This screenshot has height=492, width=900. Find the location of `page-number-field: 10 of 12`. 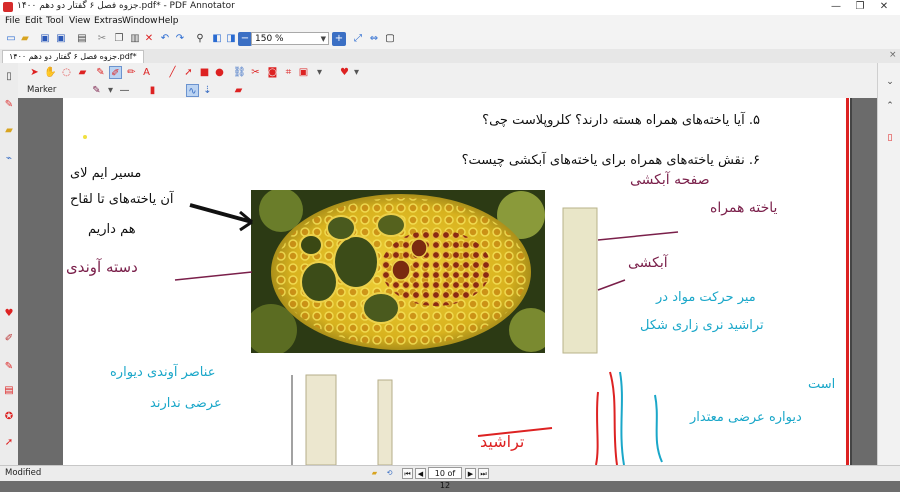

page-number-field: 10 of 12 is located at coordinates (445, 478).